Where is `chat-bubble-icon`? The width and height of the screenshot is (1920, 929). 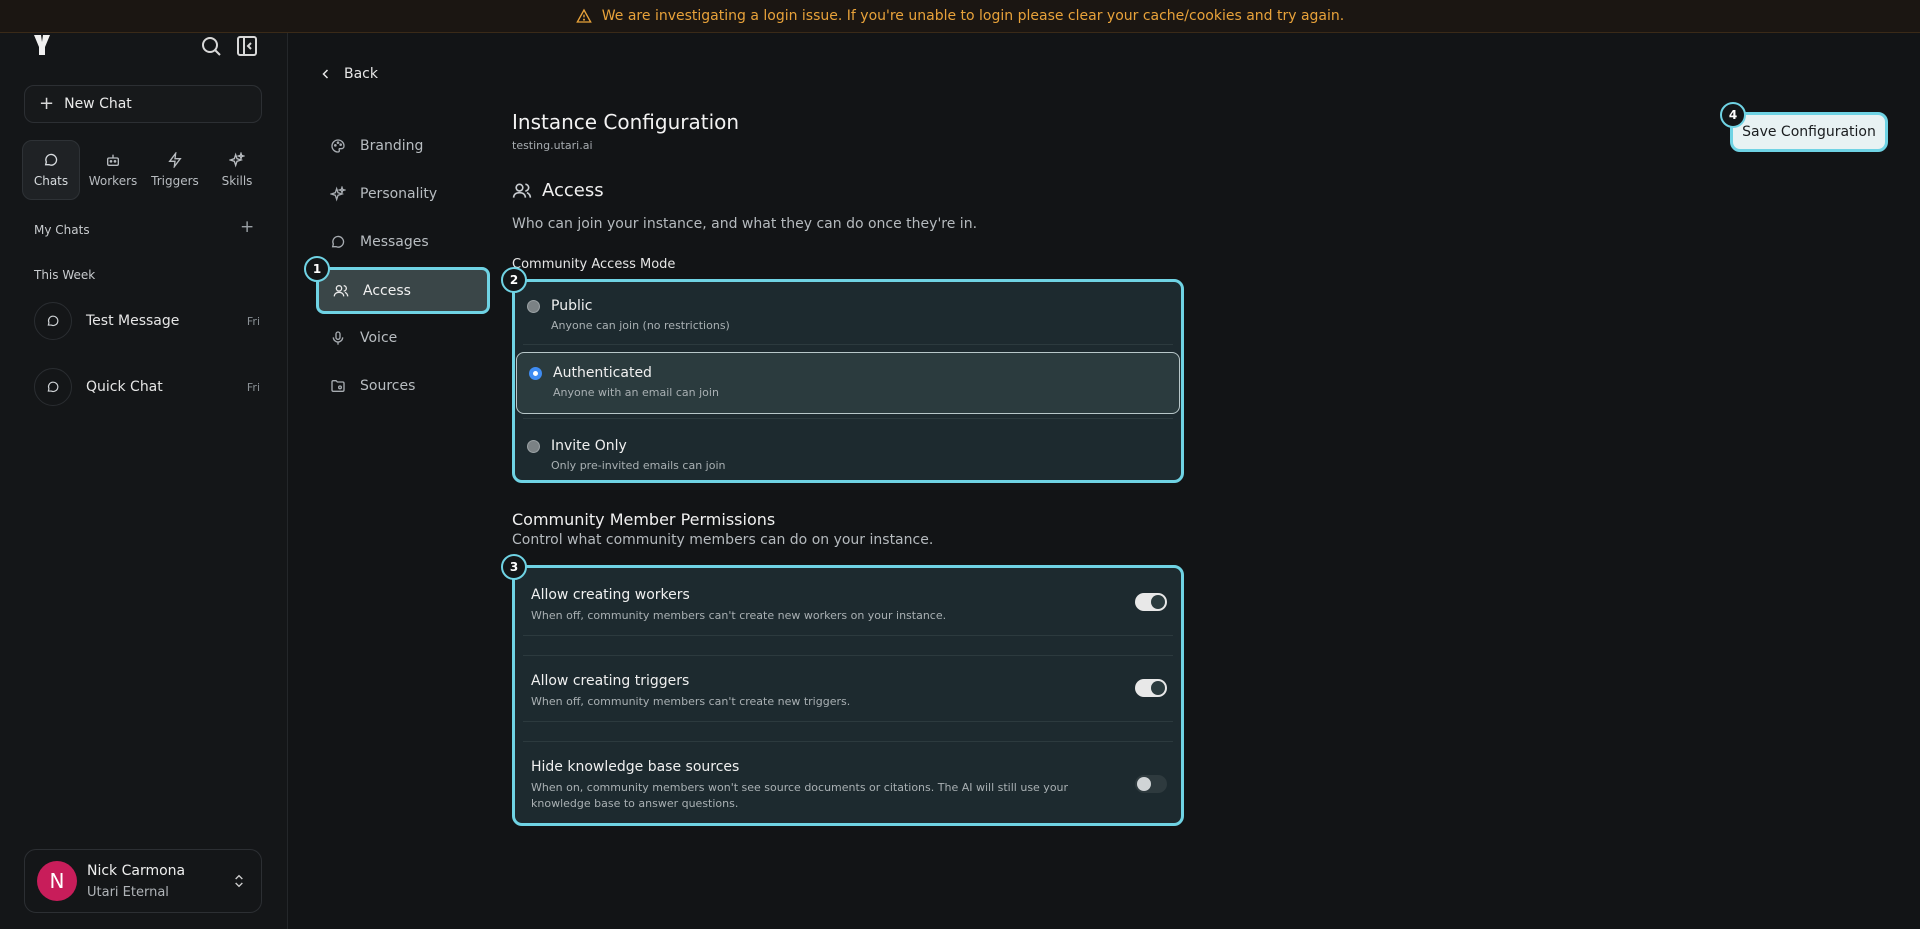 chat-bubble-icon is located at coordinates (53, 321).